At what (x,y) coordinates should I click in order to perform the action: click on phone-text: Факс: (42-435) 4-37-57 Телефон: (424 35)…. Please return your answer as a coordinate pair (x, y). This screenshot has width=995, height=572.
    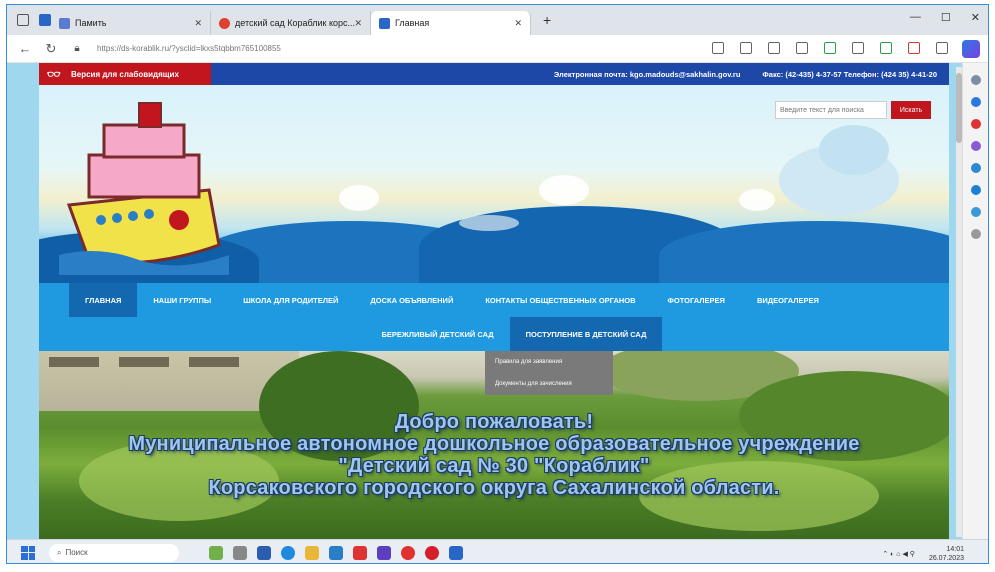
    Looking at the image, I should click on (849, 74).